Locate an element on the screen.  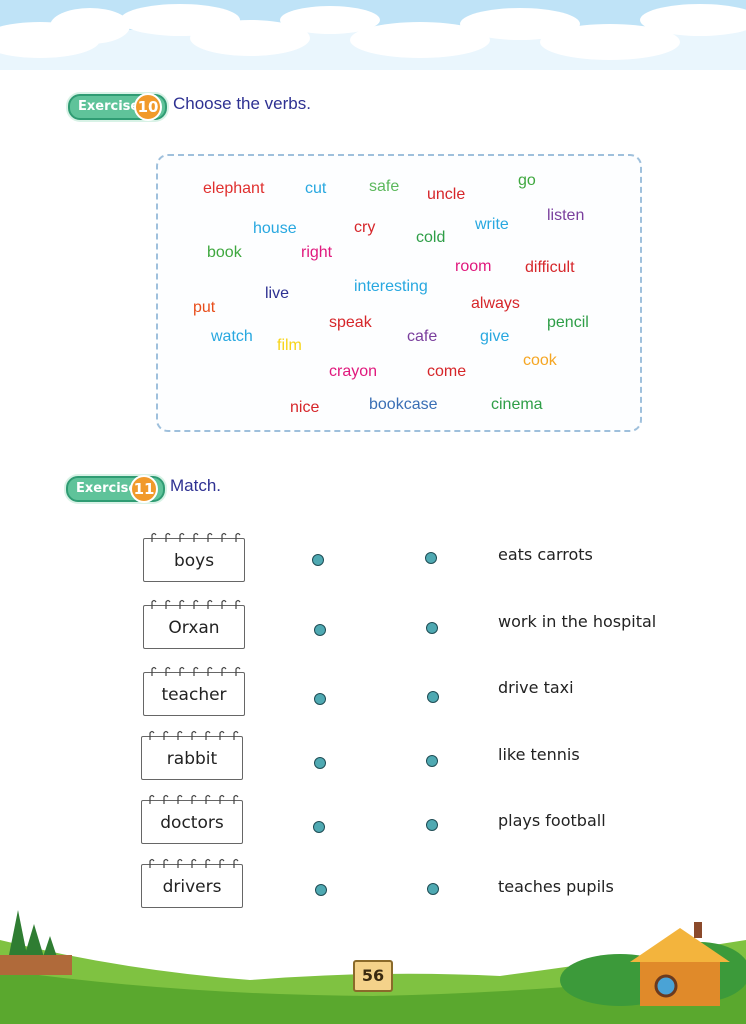
word-item: elephant is located at coordinates (233, 189).